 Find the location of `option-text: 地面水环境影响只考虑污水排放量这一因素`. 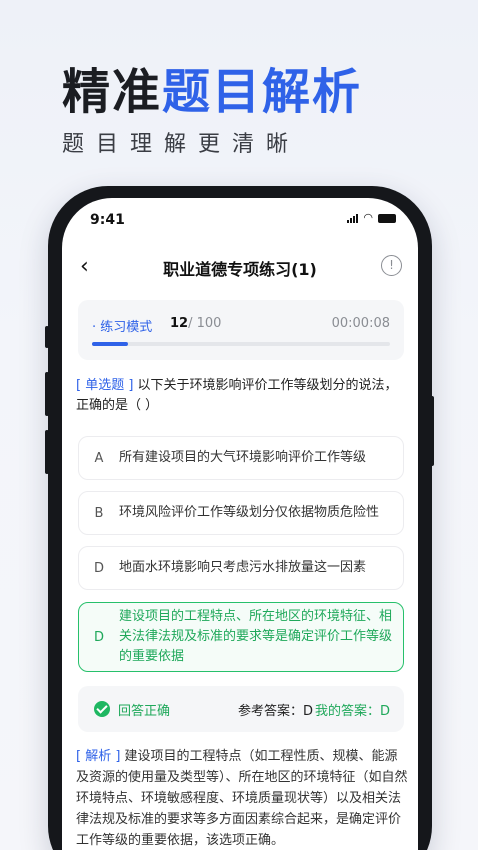

option-text: 地面水环境影响只考虑污水排放量这一因素 is located at coordinates (243, 567).